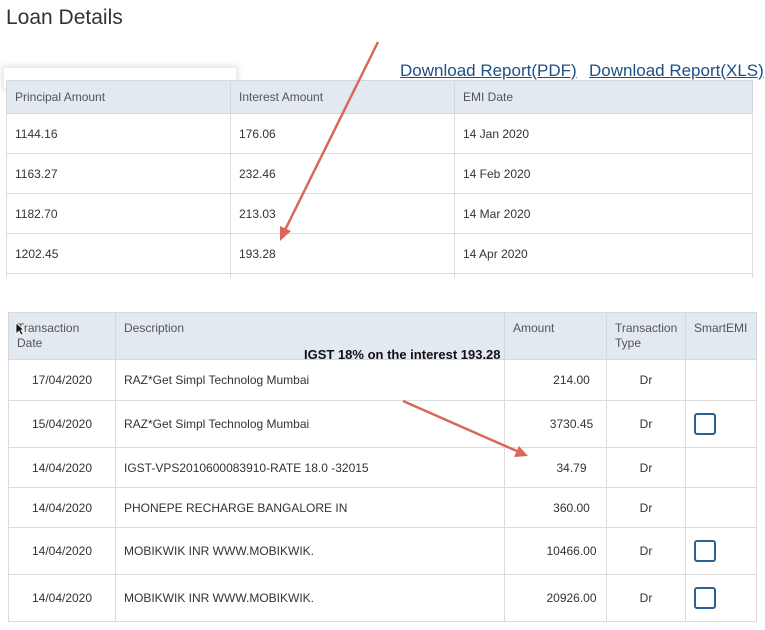  I want to click on amount-cell: 214.00, so click(555, 380).